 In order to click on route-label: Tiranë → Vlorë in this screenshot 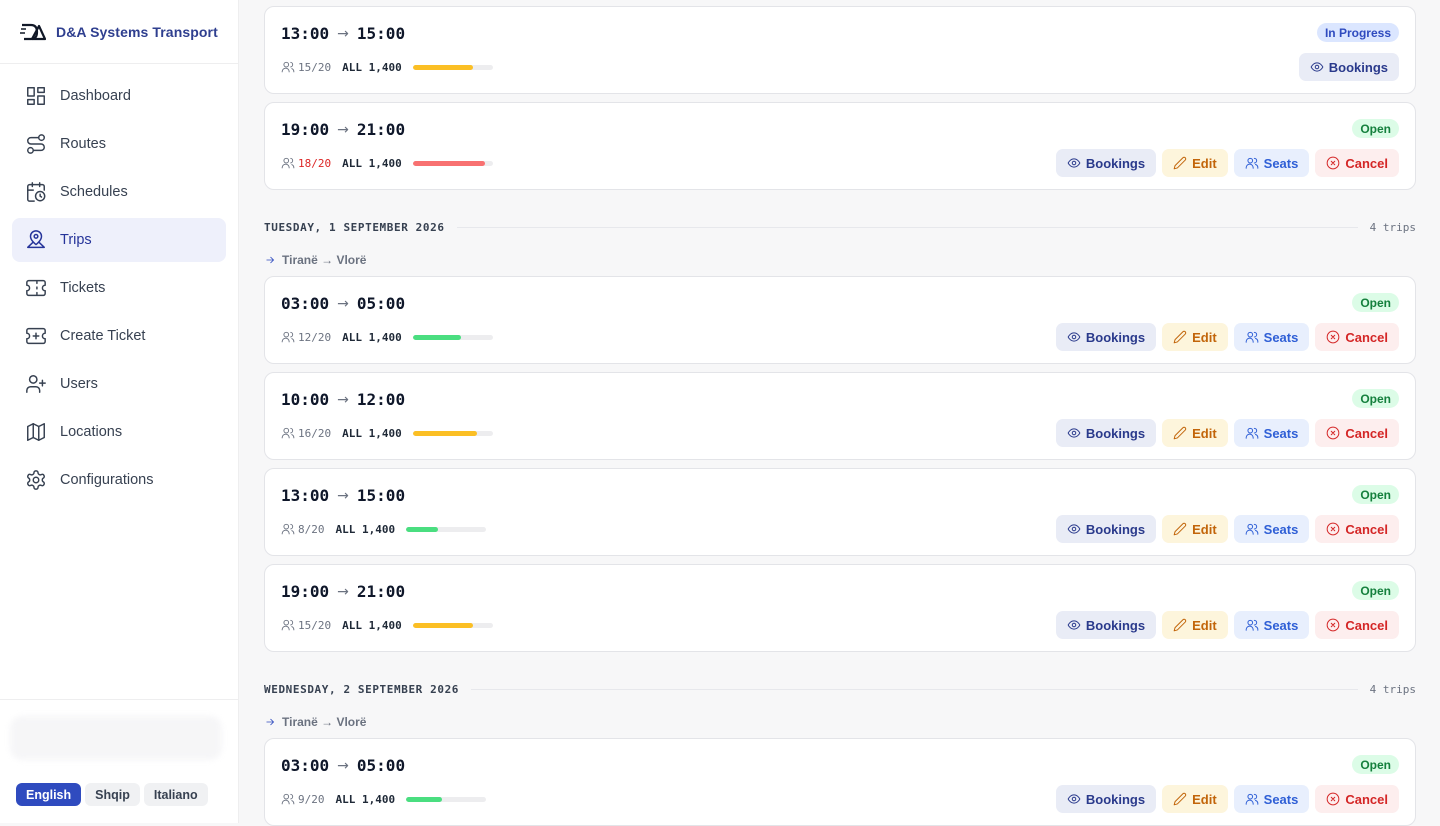, I will do `click(315, 260)`.